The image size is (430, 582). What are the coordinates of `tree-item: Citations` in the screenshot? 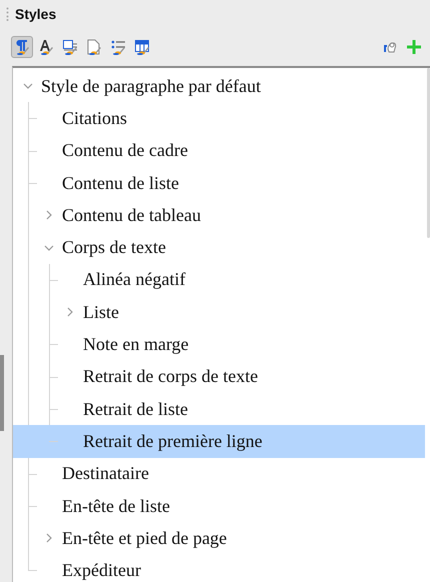 It's located at (95, 118).